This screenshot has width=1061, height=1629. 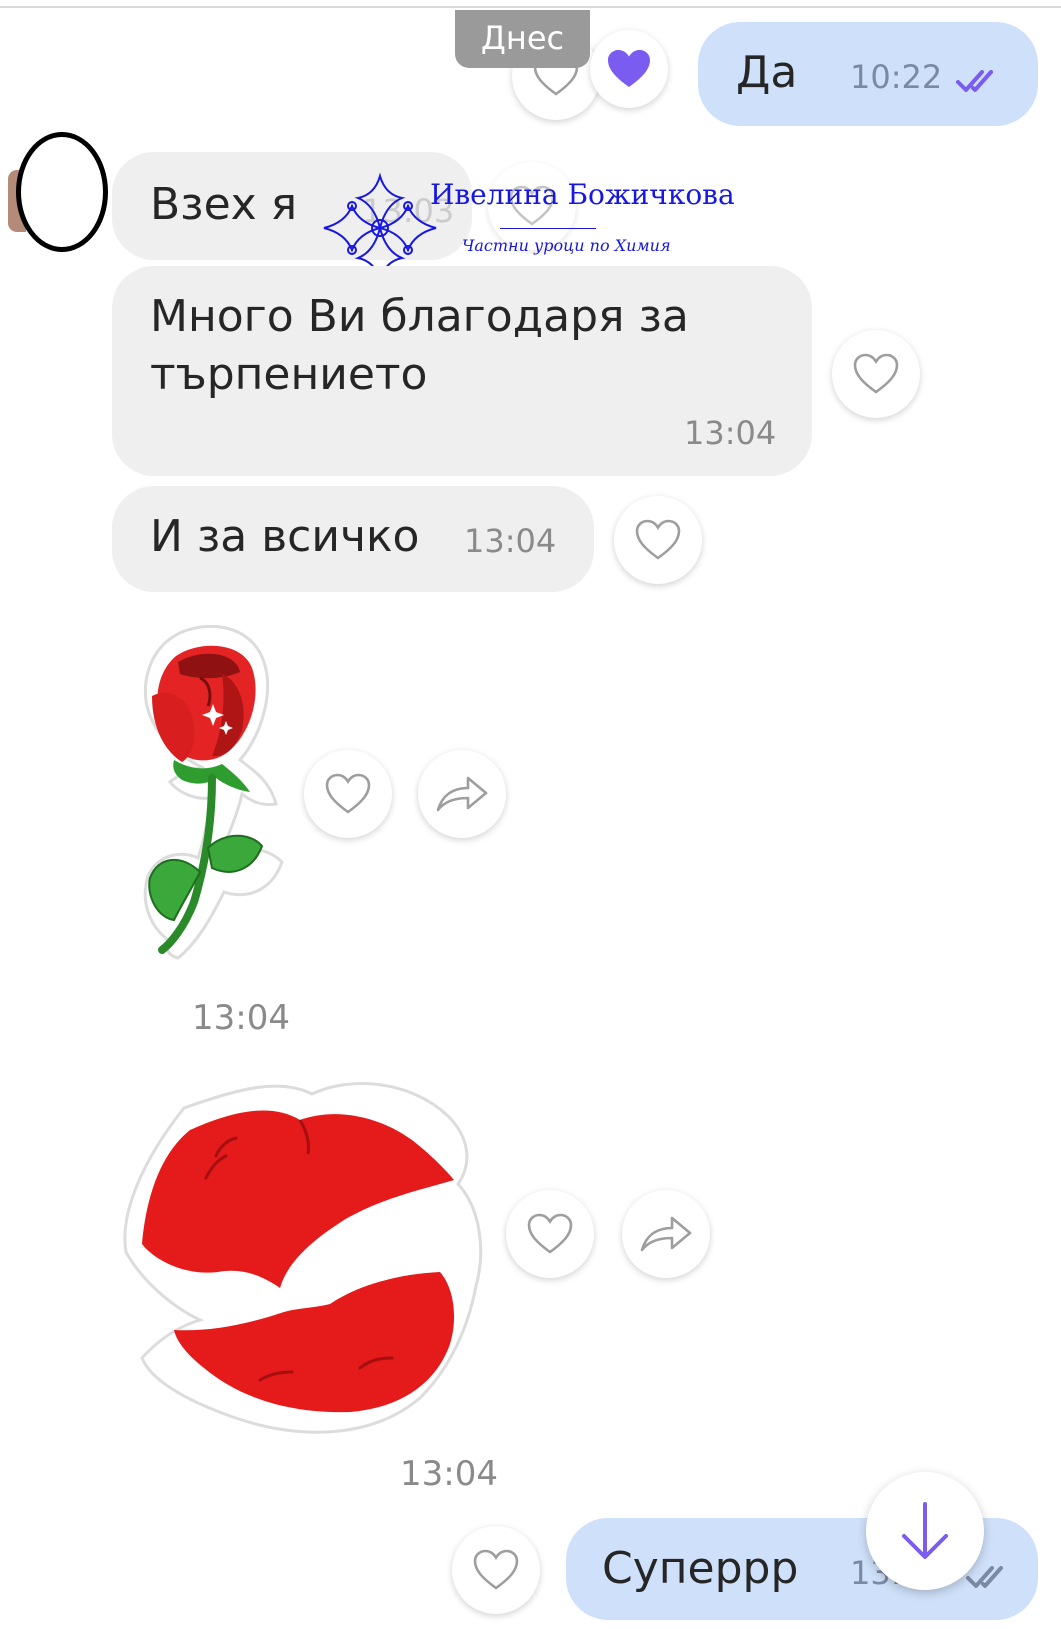 I want to click on liked-heart-button, so click(x=629, y=69).